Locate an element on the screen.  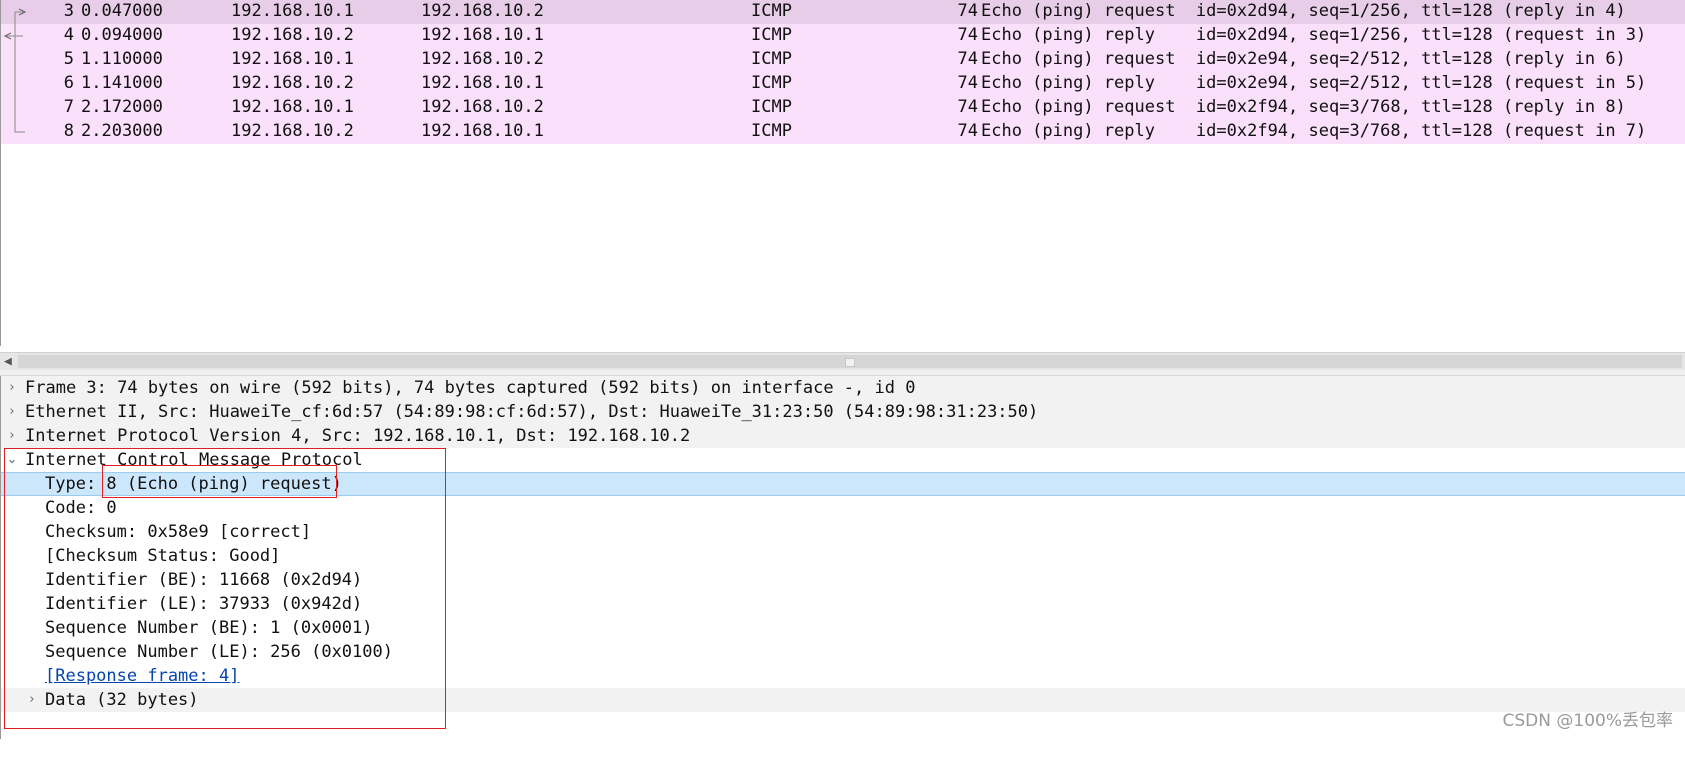
tree-item-identifier-le: Identifier (LE): 37933 (0x942d) is located at coordinates (843, 604).